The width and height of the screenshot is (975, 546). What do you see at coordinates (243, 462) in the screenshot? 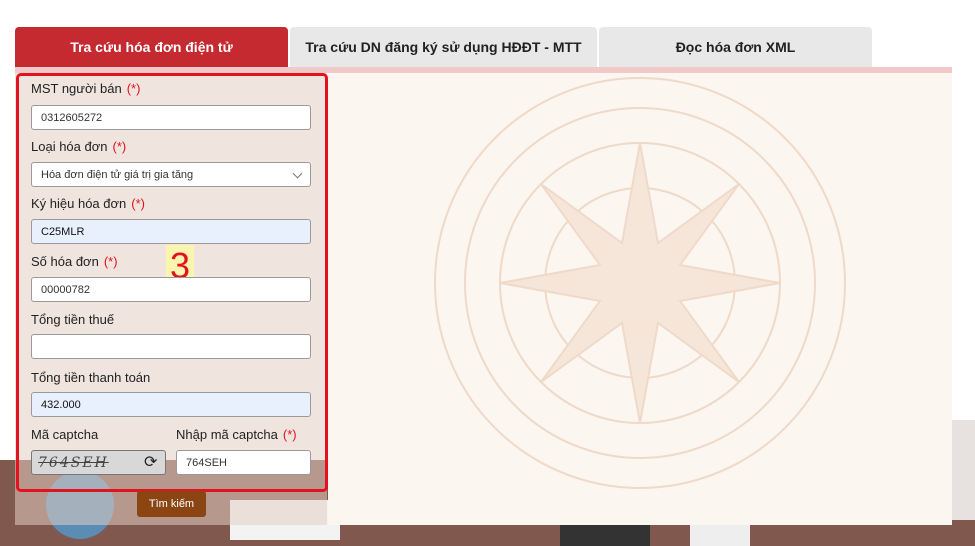
I see `captcha-input: 764SEH` at bounding box center [243, 462].